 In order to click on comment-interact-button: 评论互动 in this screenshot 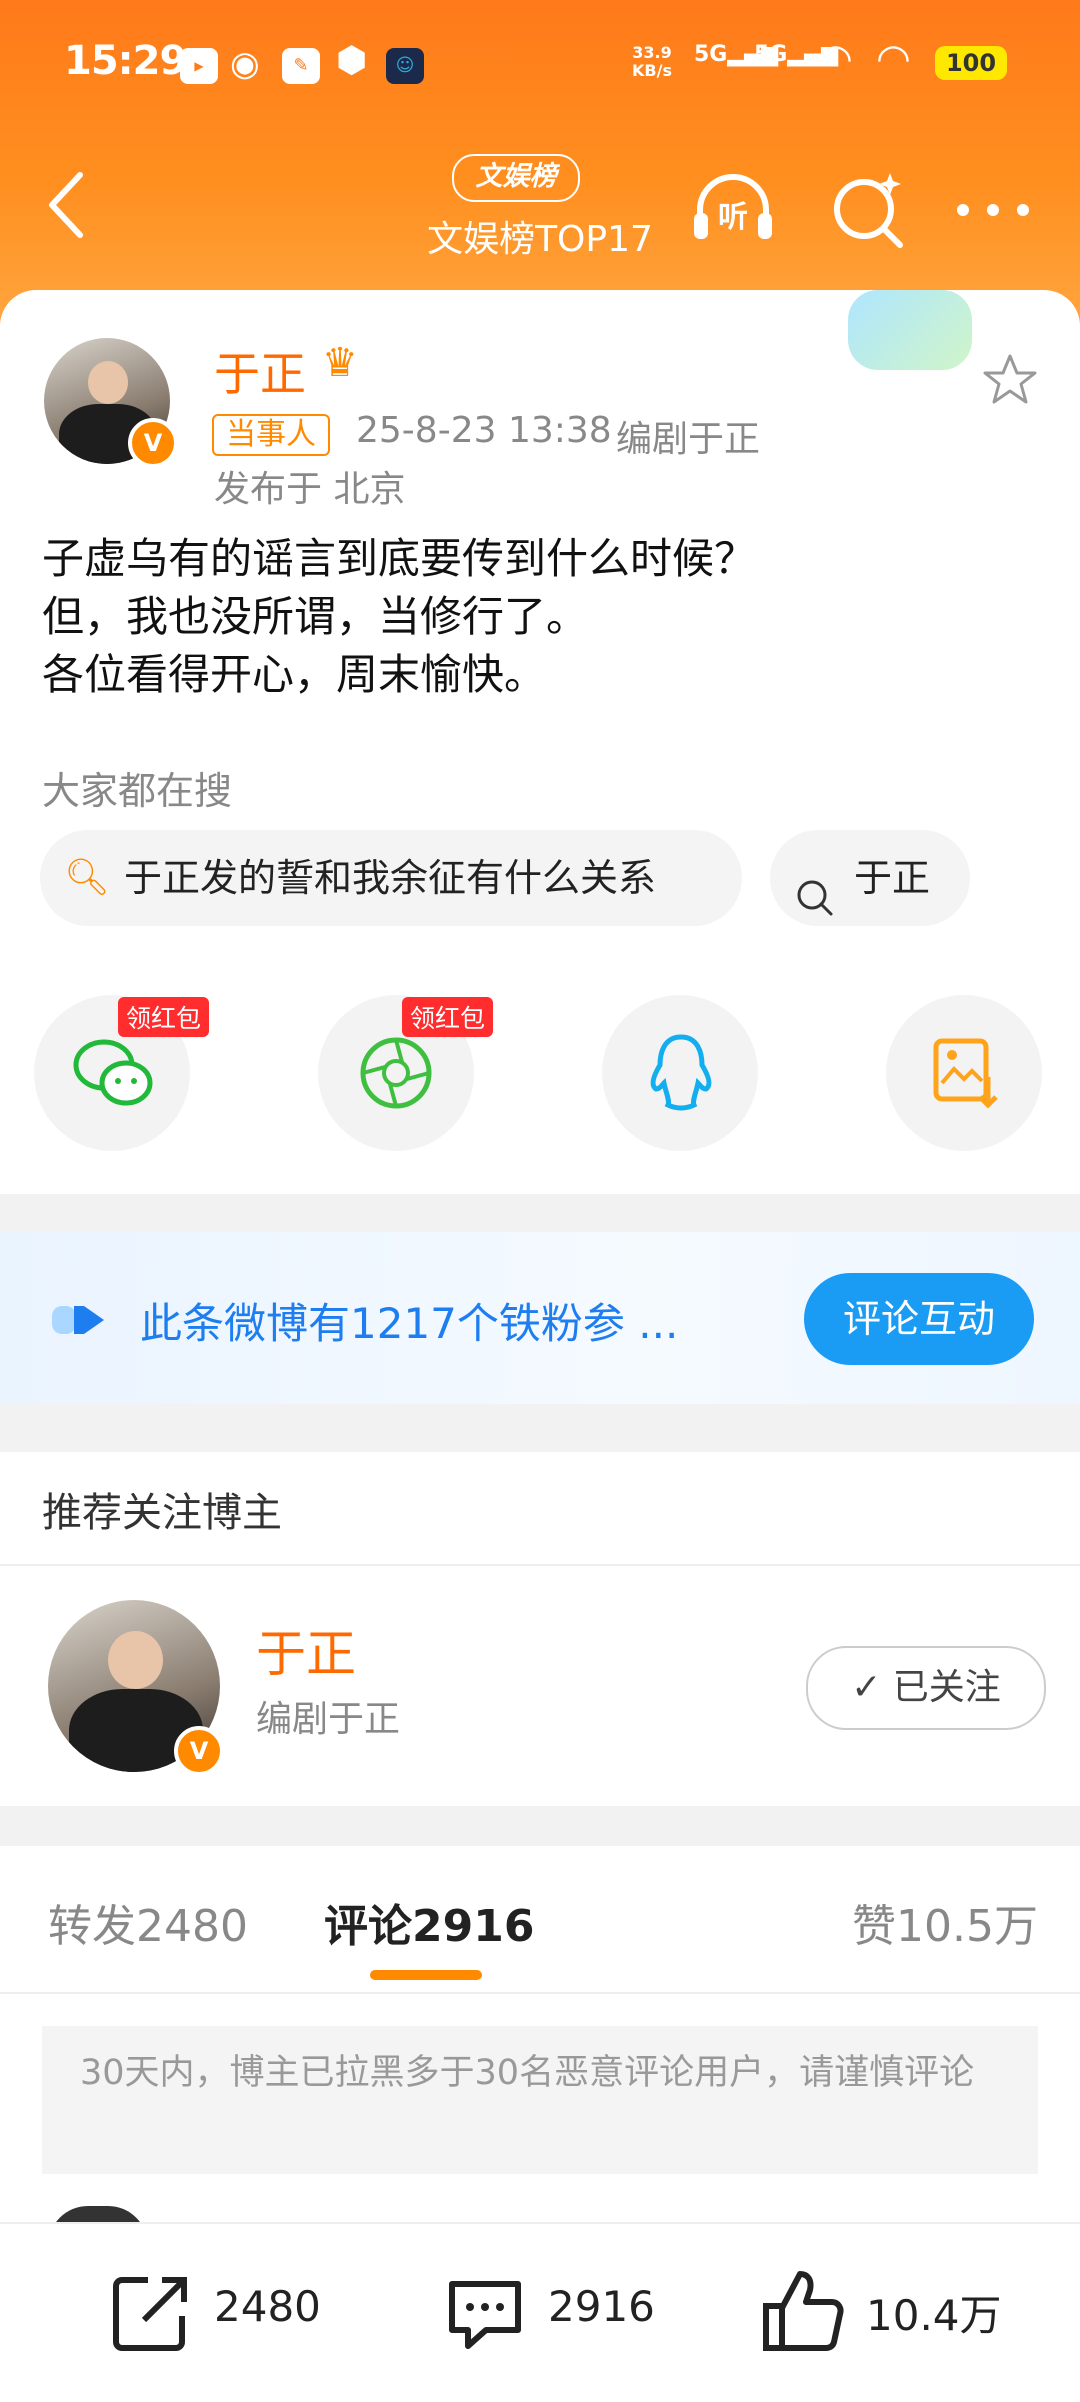, I will do `click(919, 1319)`.